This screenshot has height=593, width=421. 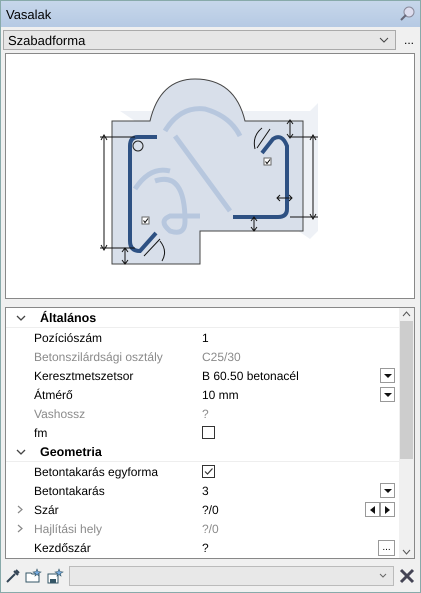 I want to click on scroll-down-icon, so click(x=406, y=552).